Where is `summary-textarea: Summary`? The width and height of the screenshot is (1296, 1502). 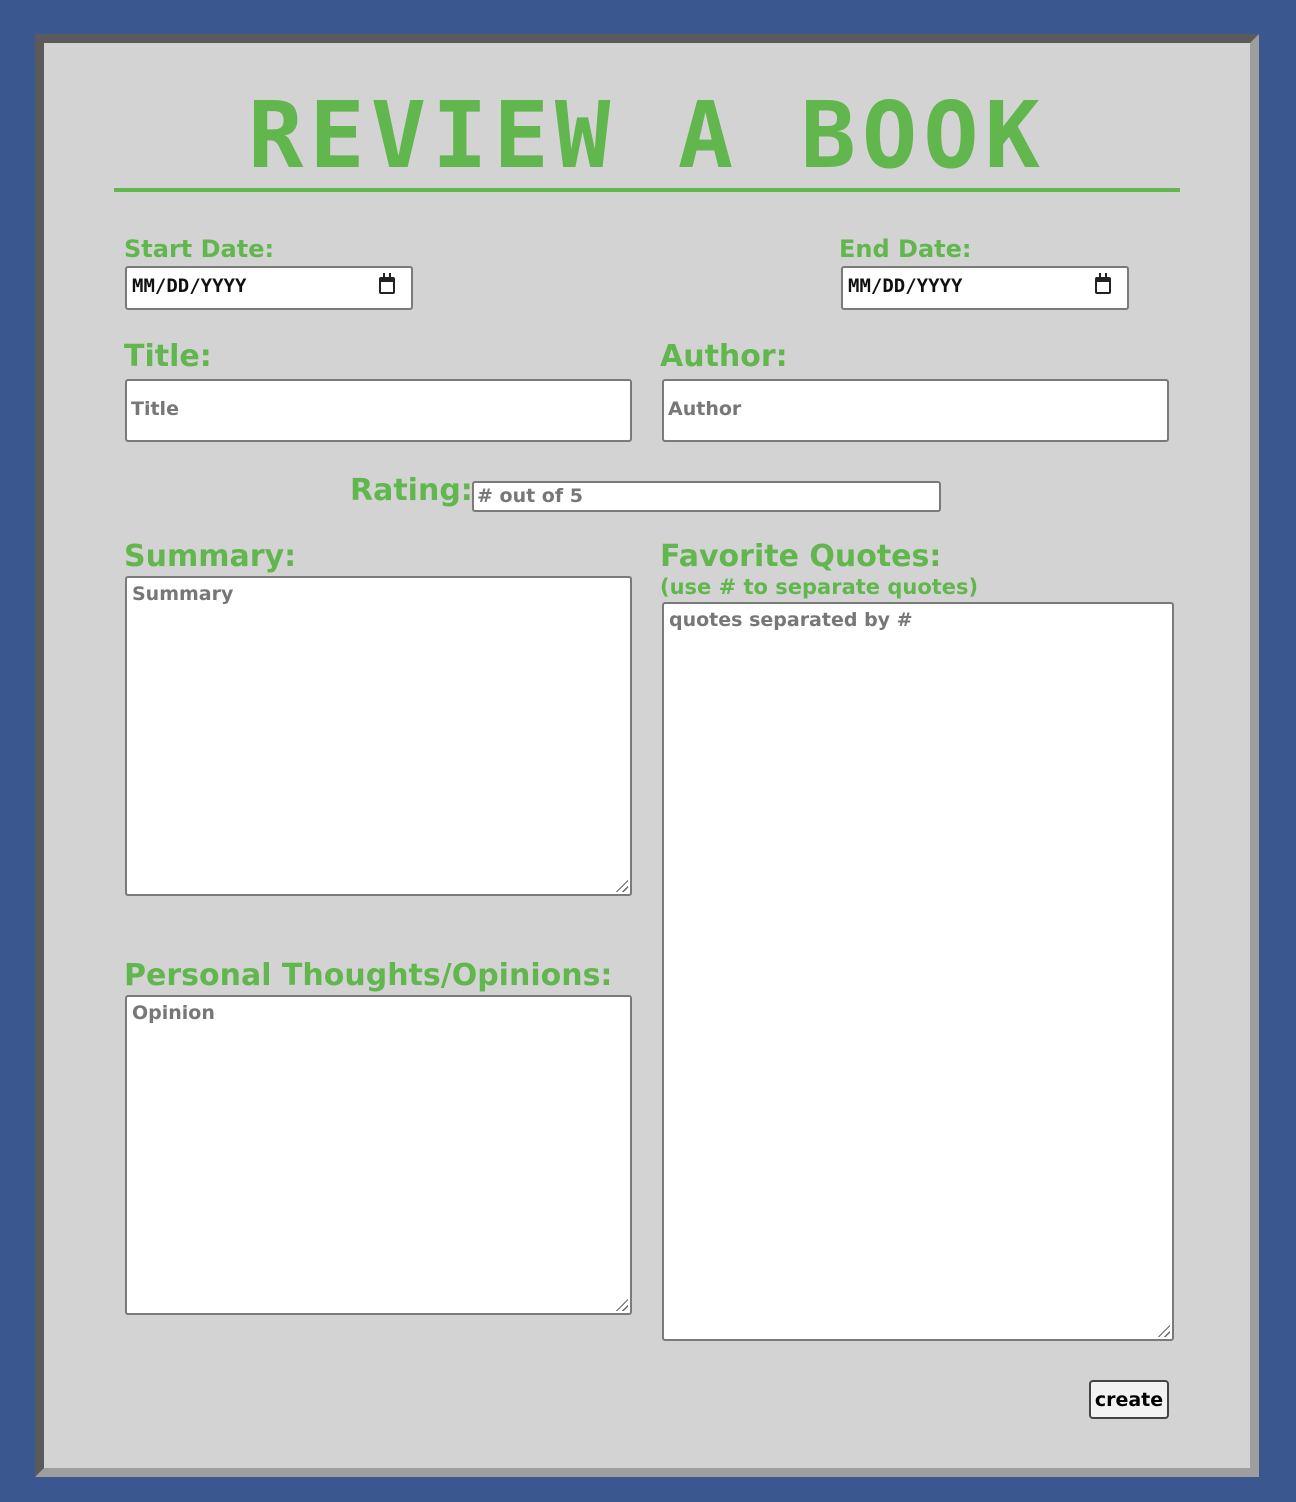 summary-textarea: Summary is located at coordinates (378, 736).